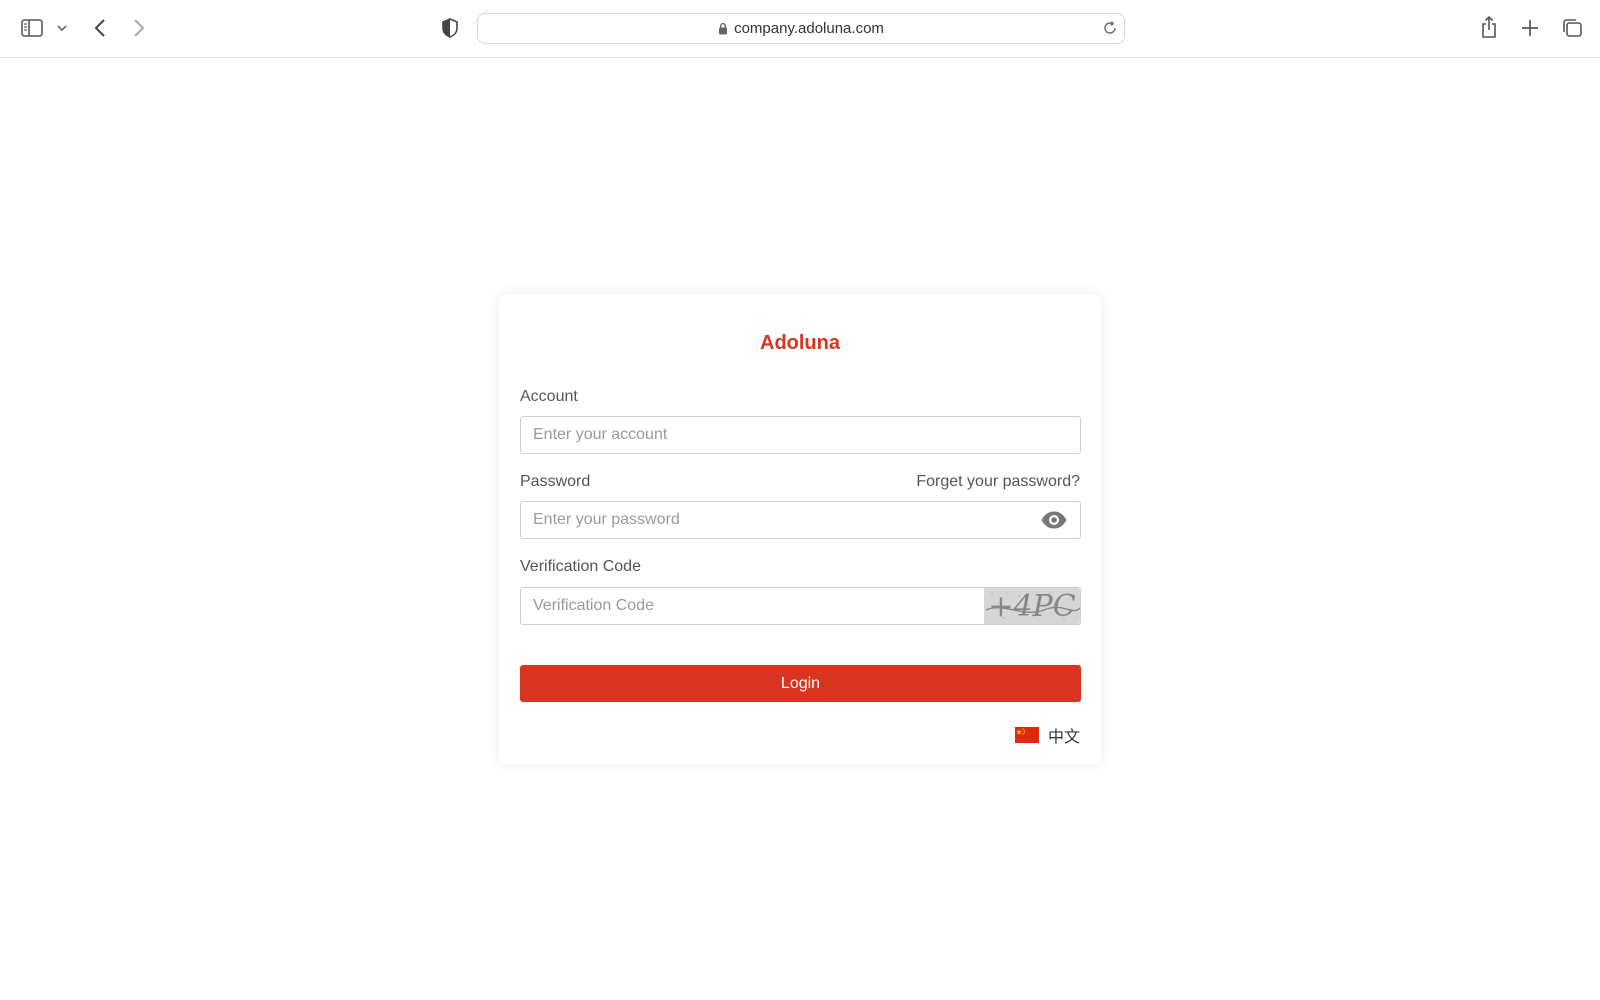 The width and height of the screenshot is (1600, 1000). Describe the element at coordinates (800, 343) in the screenshot. I see `brand-title: Adoluna` at that location.